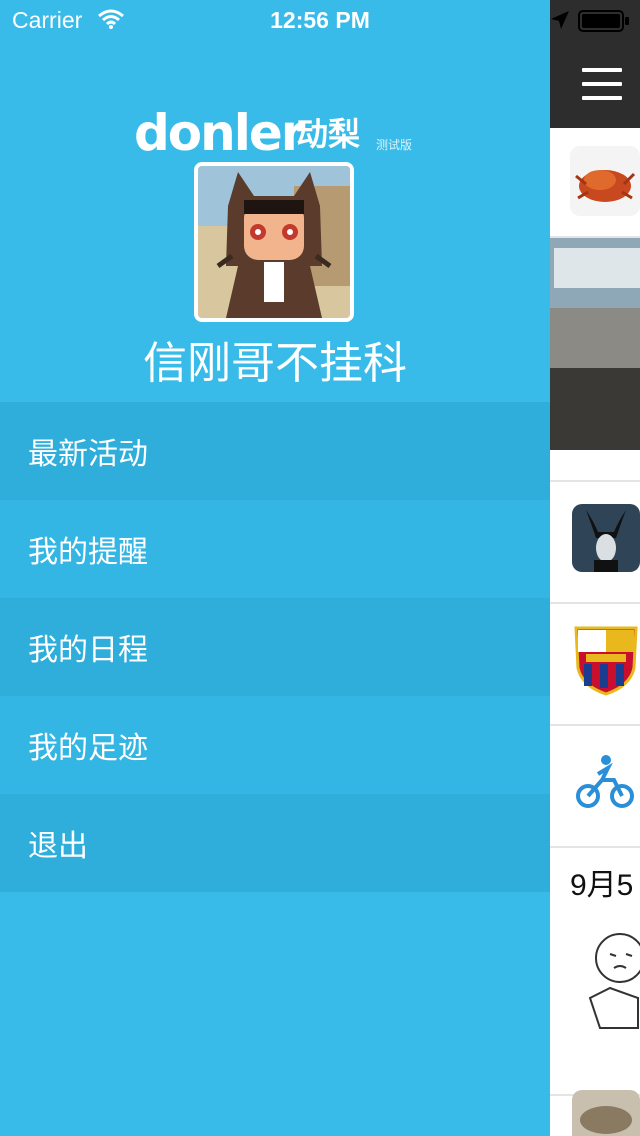 The image size is (640, 1136). I want to click on logo-text: donler, so click(219, 133).